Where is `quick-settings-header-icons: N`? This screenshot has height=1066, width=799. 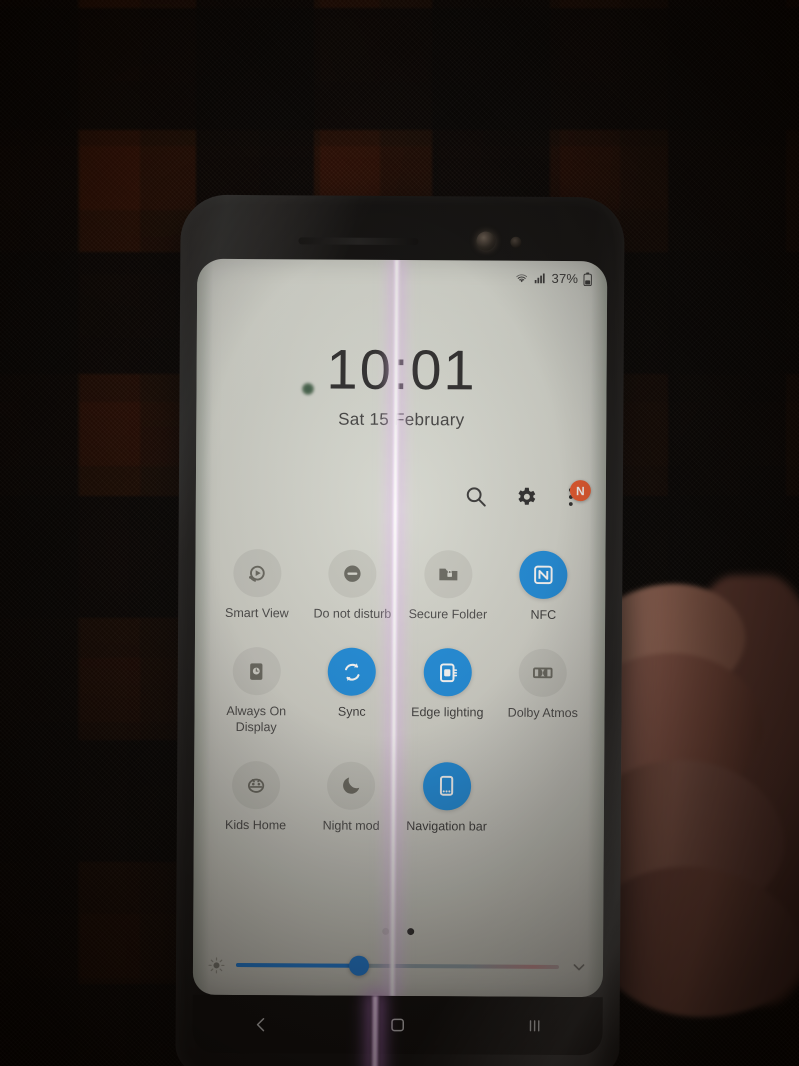
quick-settings-header-icons: N is located at coordinates (527, 494).